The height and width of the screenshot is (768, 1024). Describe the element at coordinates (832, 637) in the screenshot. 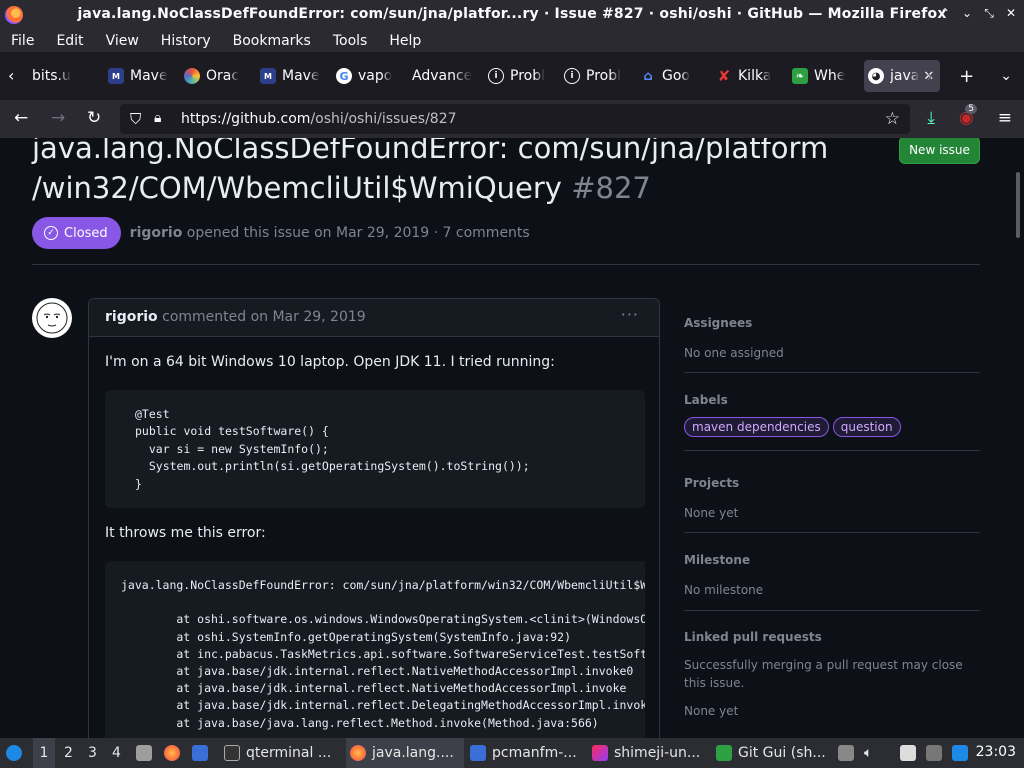

I see `linked-prs-title: Linked pull requests` at that location.